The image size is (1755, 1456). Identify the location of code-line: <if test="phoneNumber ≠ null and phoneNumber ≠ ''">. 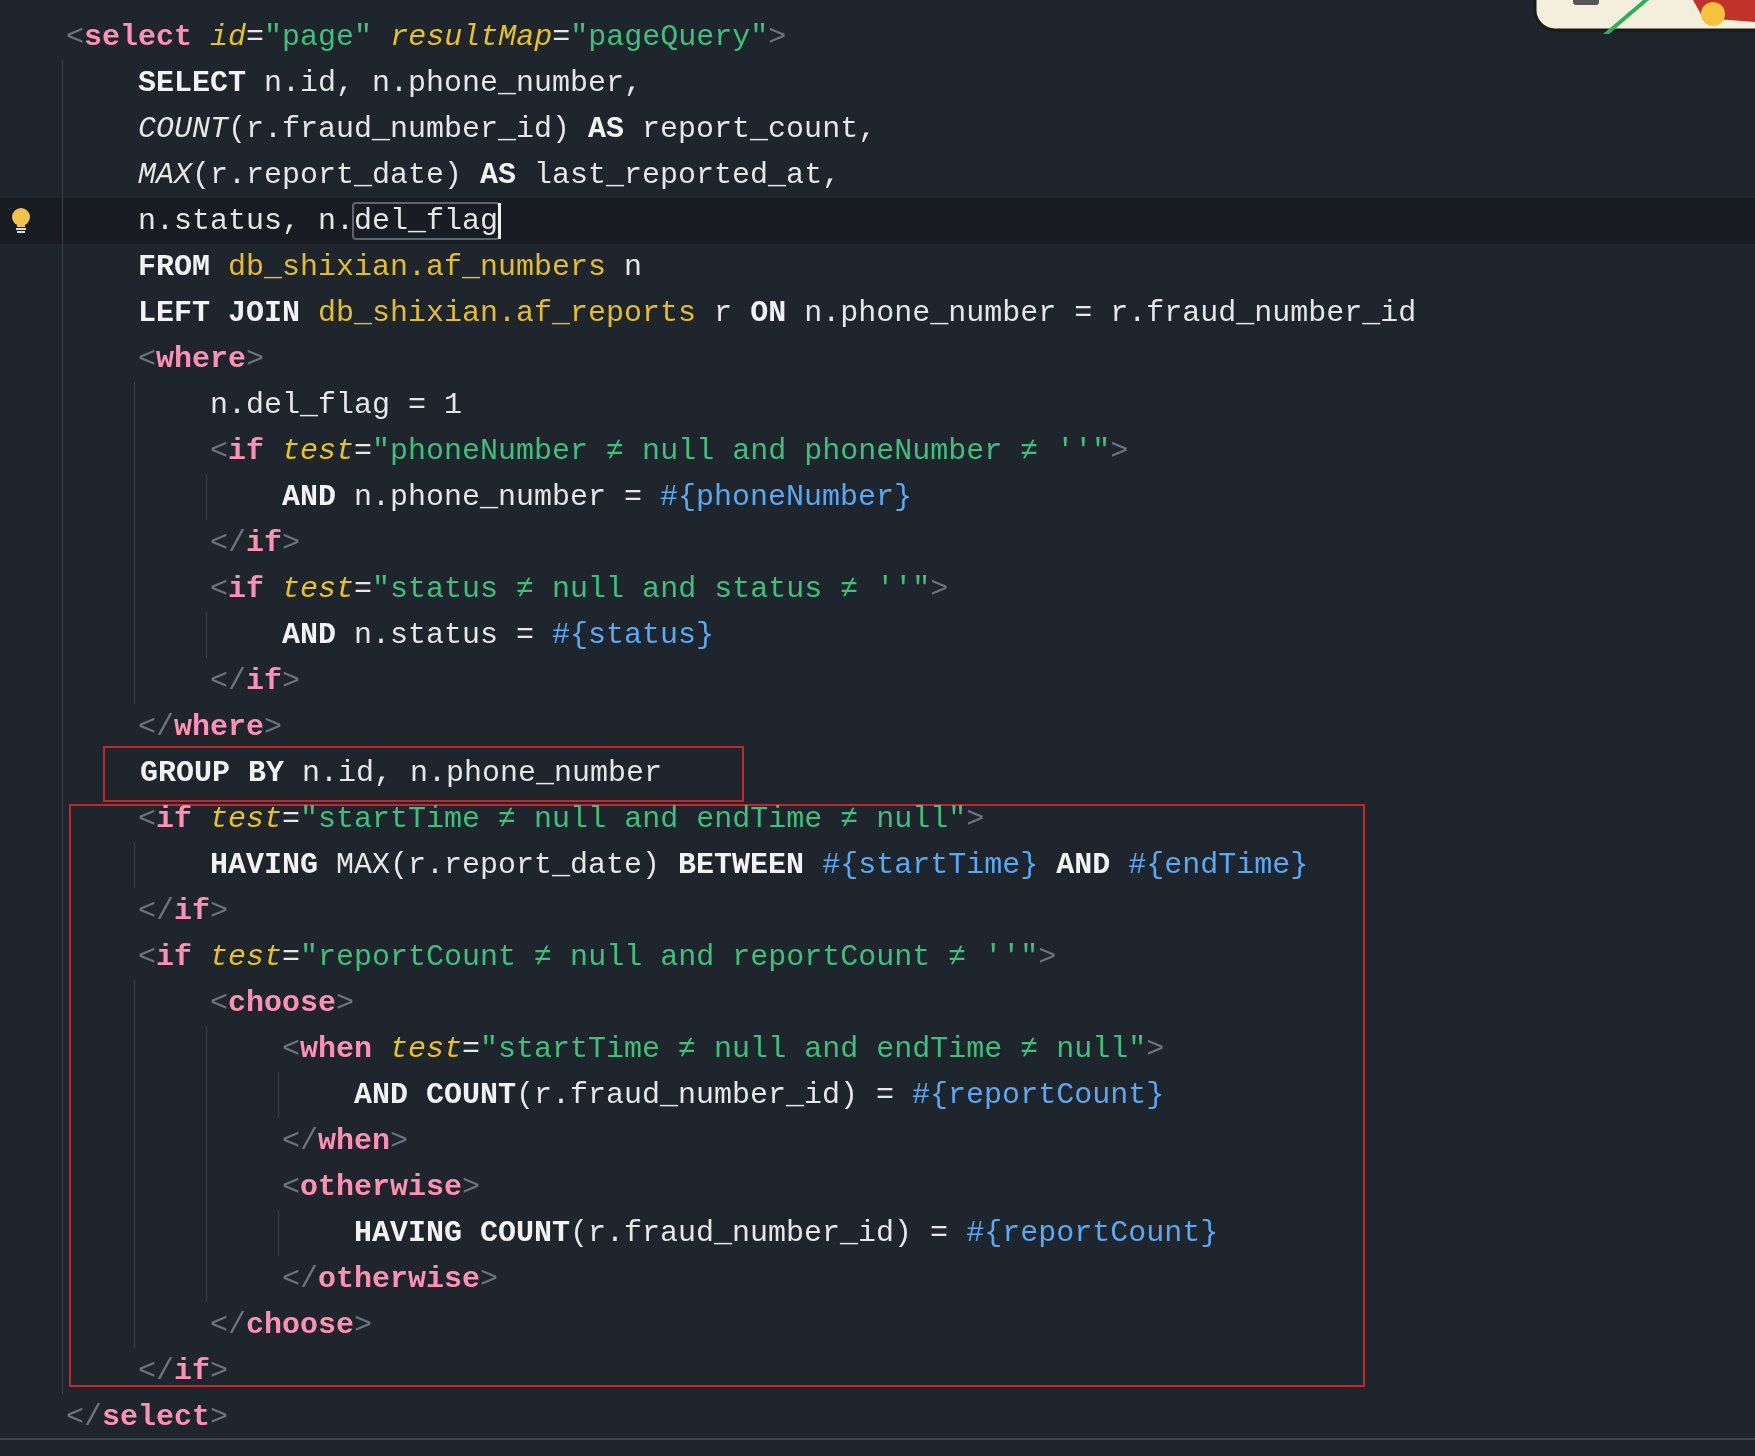
(669, 451).